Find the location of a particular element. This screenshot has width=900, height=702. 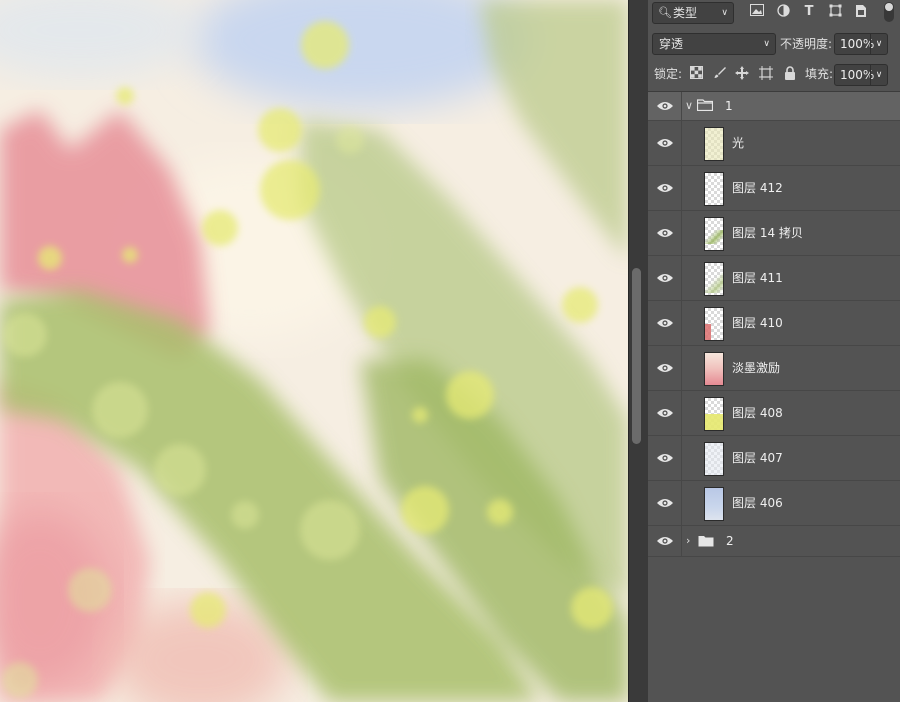

blend-mode-select: 穿透 ∨ is located at coordinates (714, 44).